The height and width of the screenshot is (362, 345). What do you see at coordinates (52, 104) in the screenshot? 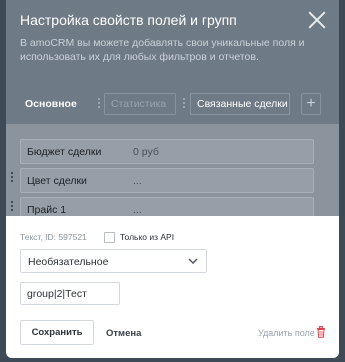
I see `tab-basic: Основное` at bounding box center [52, 104].